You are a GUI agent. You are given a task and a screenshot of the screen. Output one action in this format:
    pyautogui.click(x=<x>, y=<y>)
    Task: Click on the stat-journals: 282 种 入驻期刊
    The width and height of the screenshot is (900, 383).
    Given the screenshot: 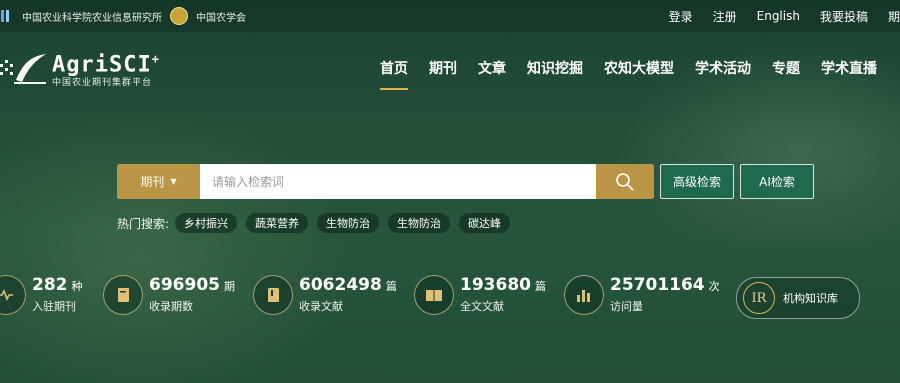 What is the action you would take?
    pyautogui.click(x=41, y=295)
    